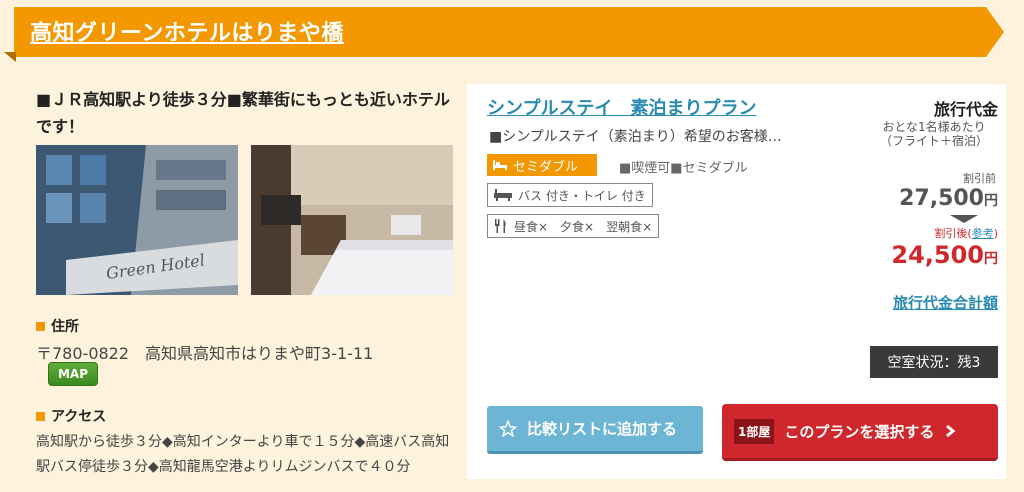 This screenshot has width=1024, height=492. Describe the element at coordinates (65, 327) in the screenshot. I see `address-label: 住所` at that location.